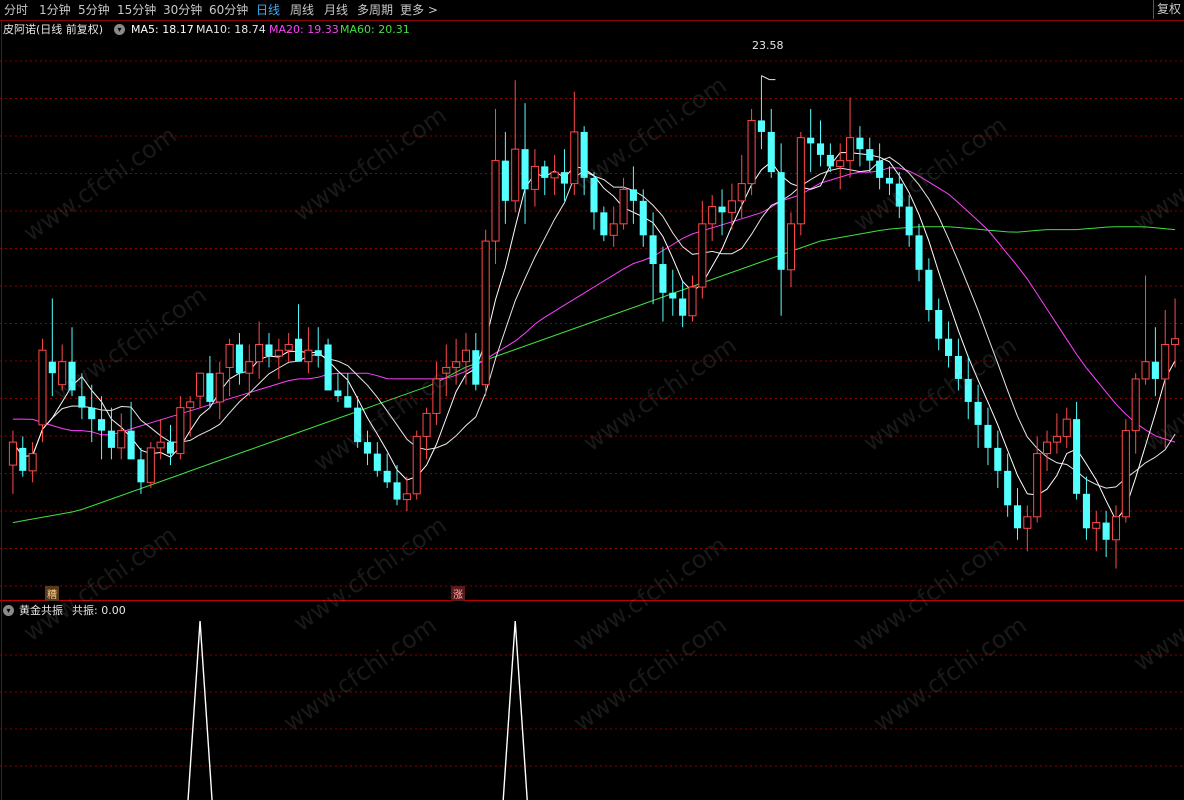 The image size is (1184, 800). I want to click on stock-title: 皮阿诺(日线 前复权), so click(53, 29).